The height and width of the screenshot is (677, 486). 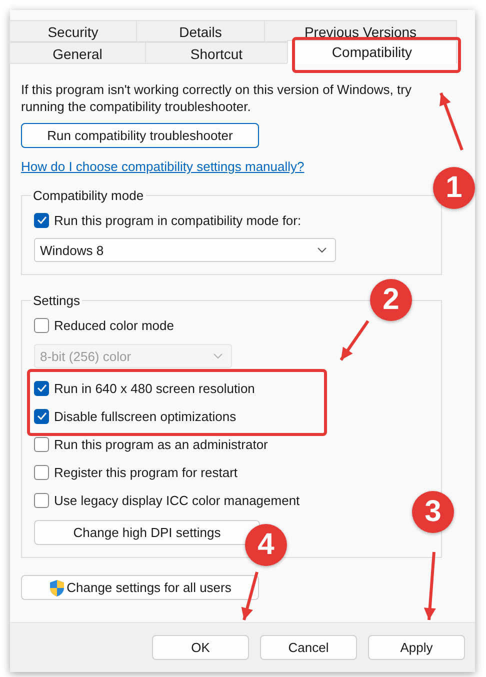 What do you see at coordinates (77, 53) in the screenshot?
I see `tab: General` at bounding box center [77, 53].